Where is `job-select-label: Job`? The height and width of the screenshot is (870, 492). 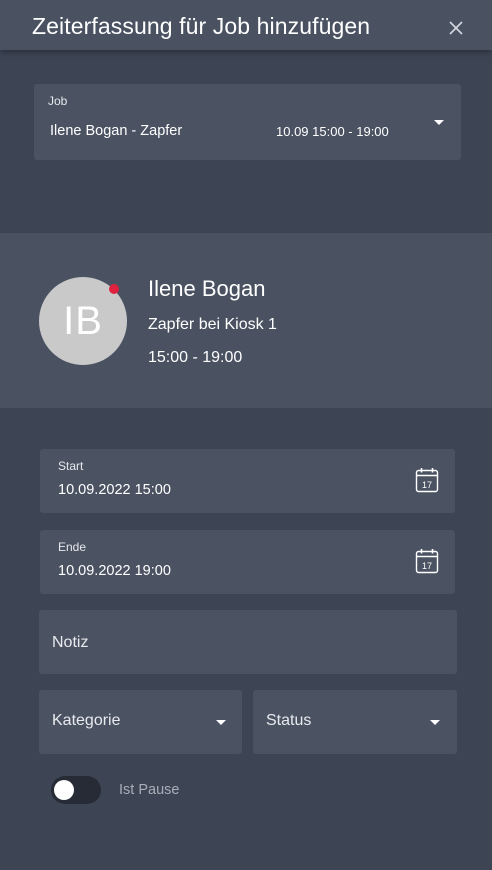
job-select-label: Job is located at coordinates (58, 101).